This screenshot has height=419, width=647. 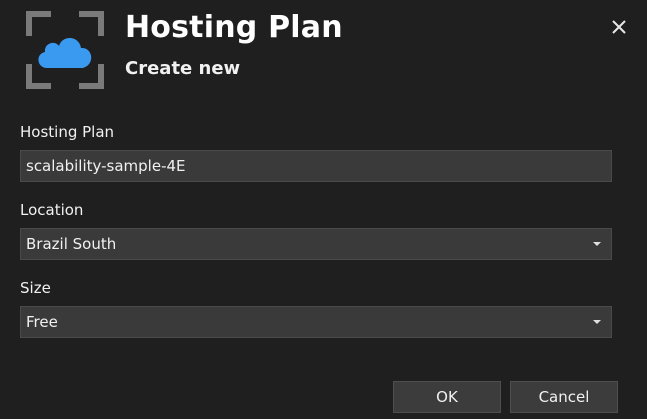 I want to click on size-value: Free, so click(x=42, y=322).